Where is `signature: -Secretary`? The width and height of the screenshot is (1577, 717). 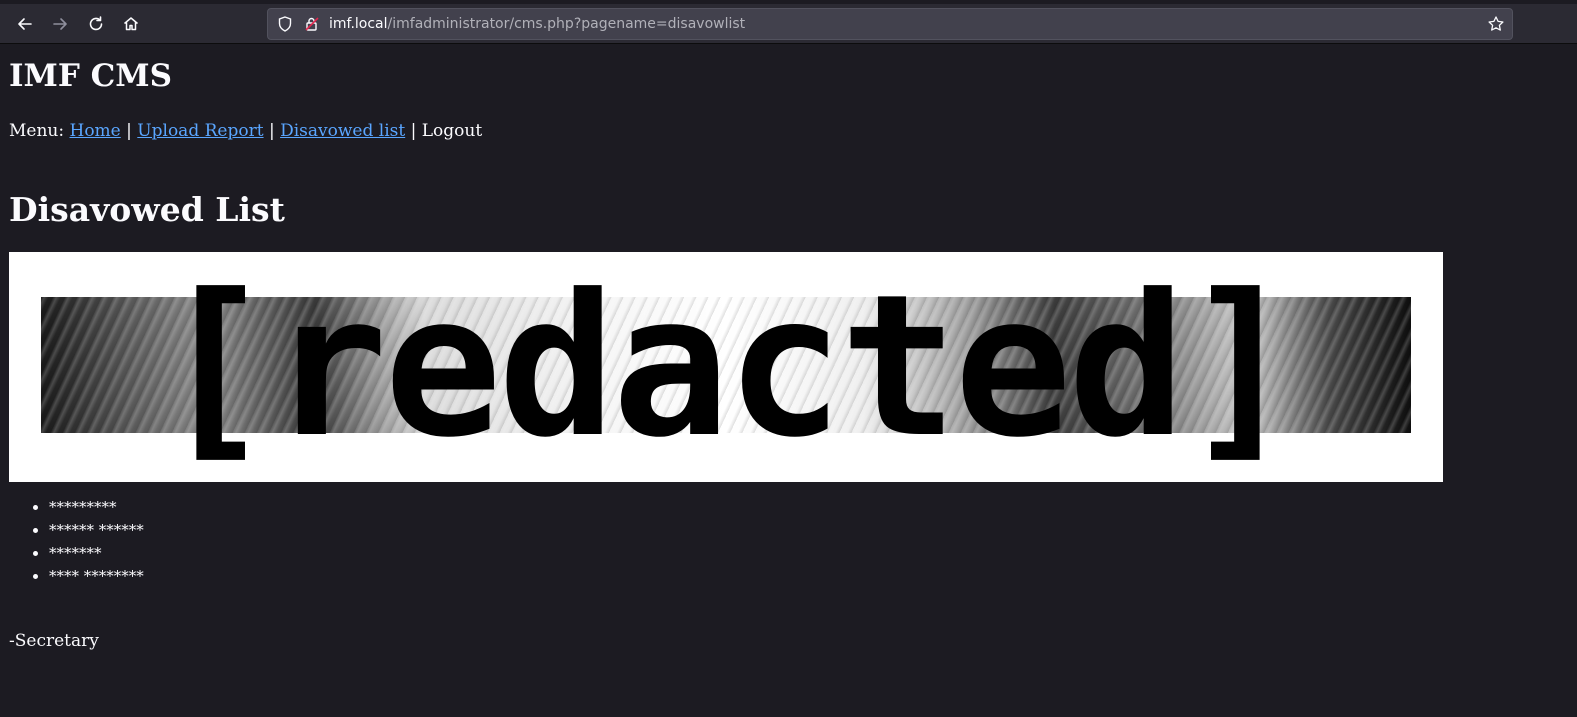 signature: -Secretary is located at coordinates (54, 641).